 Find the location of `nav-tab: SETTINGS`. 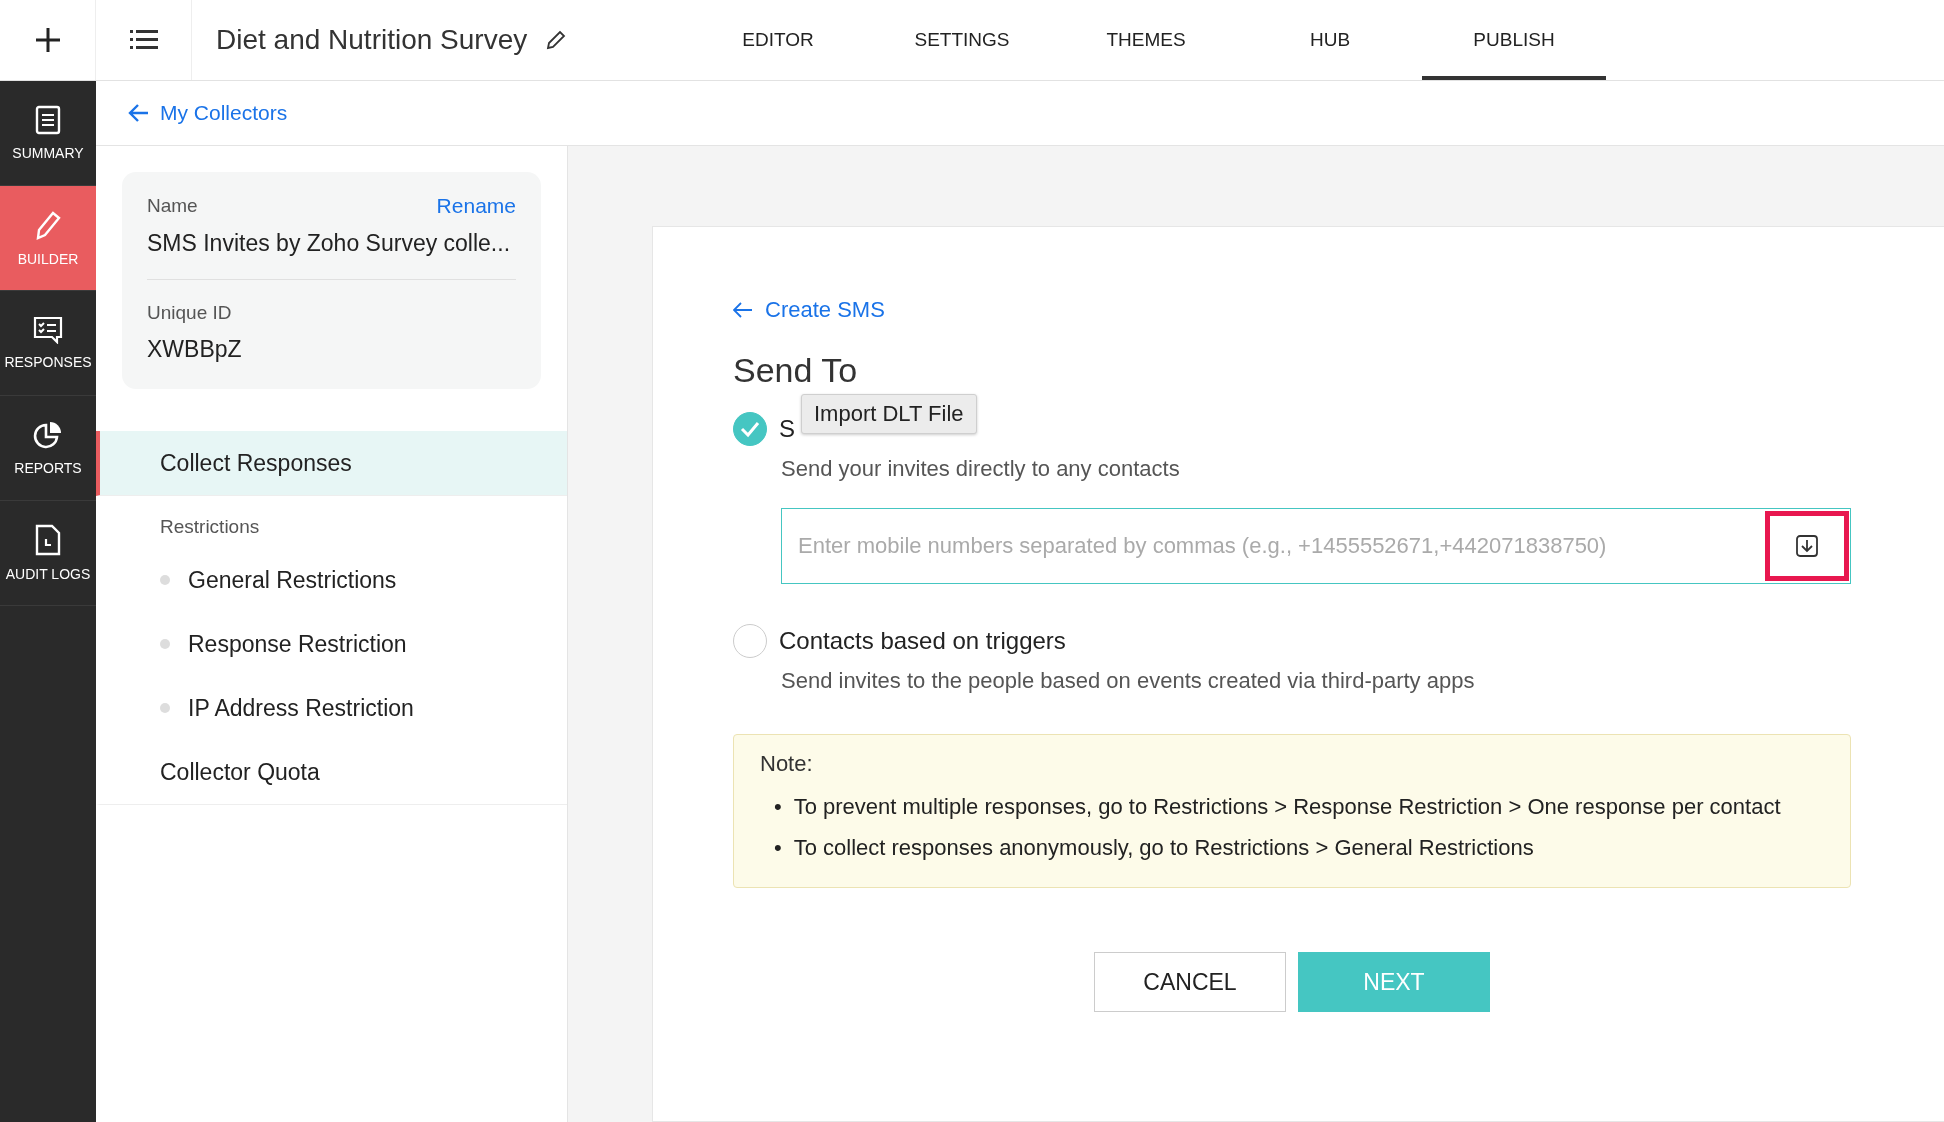

nav-tab: SETTINGS is located at coordinates (962, 40).